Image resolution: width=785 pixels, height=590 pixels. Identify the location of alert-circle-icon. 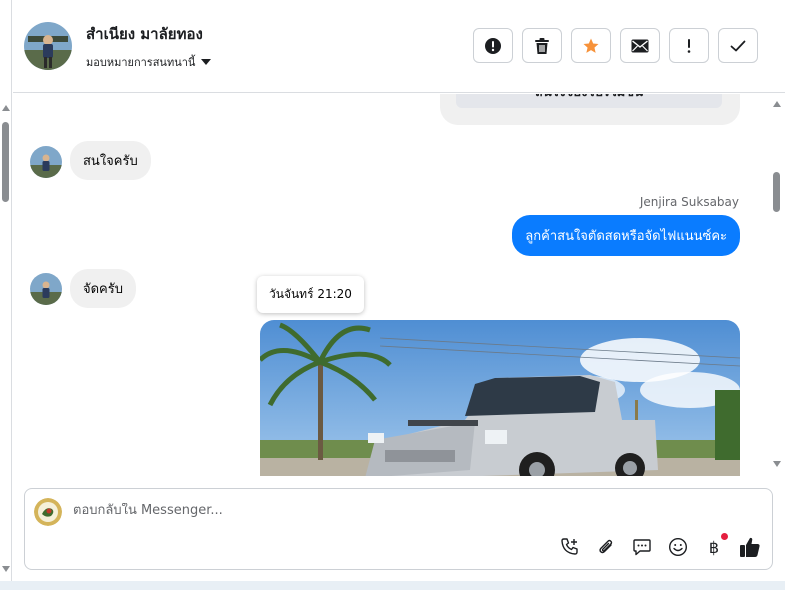
(493, 45).